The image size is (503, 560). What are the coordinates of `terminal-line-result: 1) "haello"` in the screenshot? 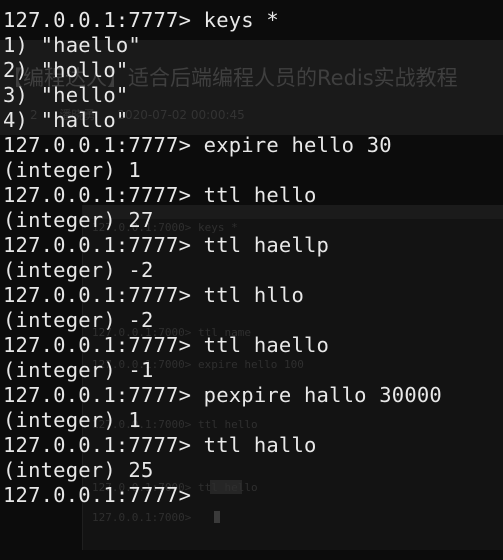 It's located at (72, 45).